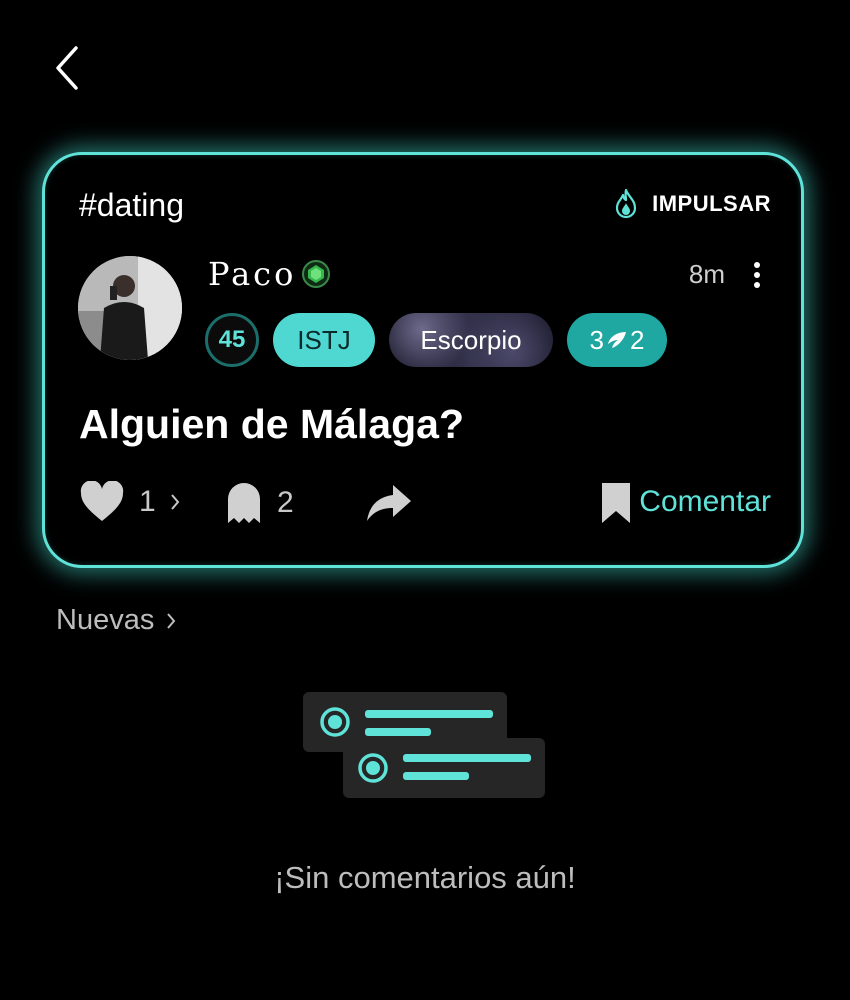 The height and width of the screenshot is (1000, 850). Describe the element at coordinates (271, 424) in the screenshot. I see `post-title: Alguien de Málaga?` at that location.